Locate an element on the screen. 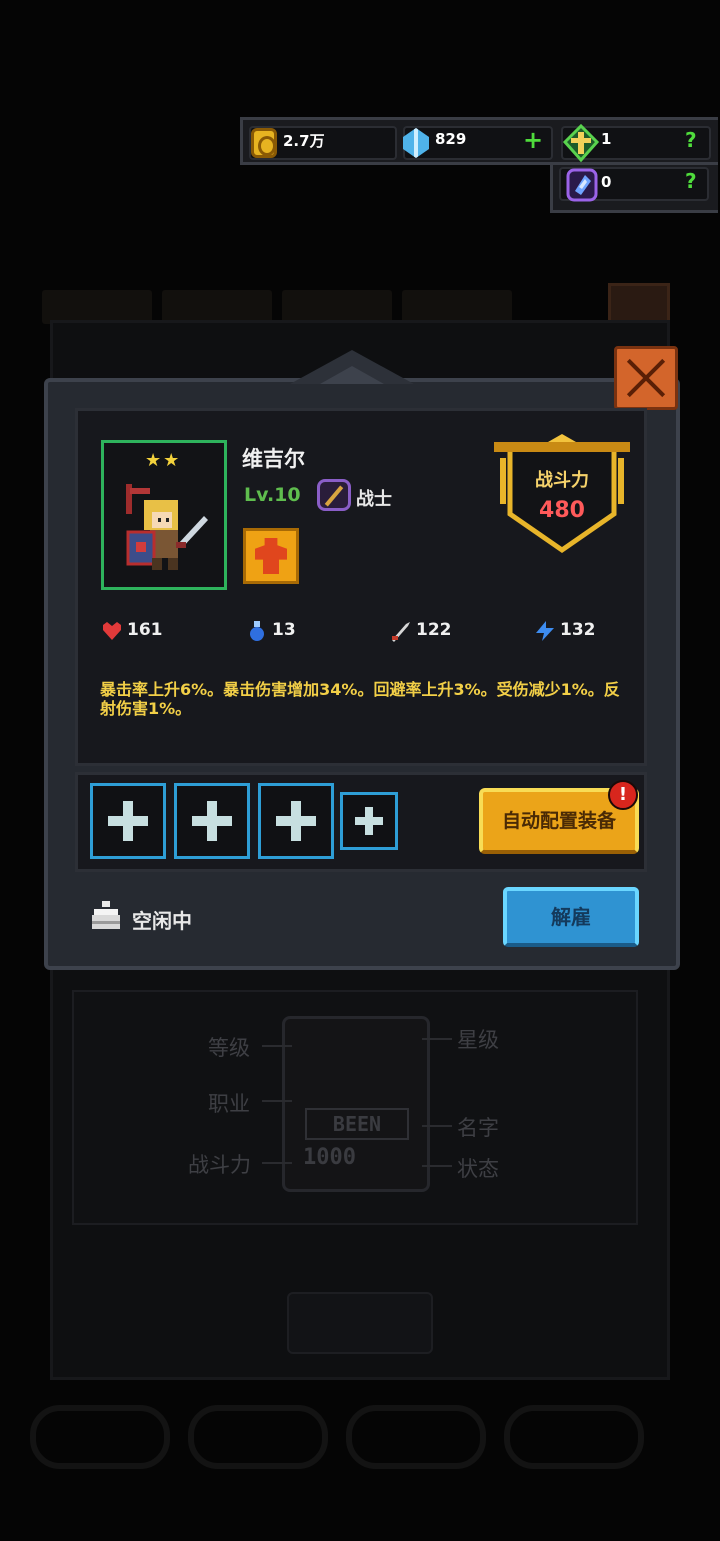 The width and height of the screenshot is (720, 1541). stat-mp: 13 is located at coordinates (271, 630).